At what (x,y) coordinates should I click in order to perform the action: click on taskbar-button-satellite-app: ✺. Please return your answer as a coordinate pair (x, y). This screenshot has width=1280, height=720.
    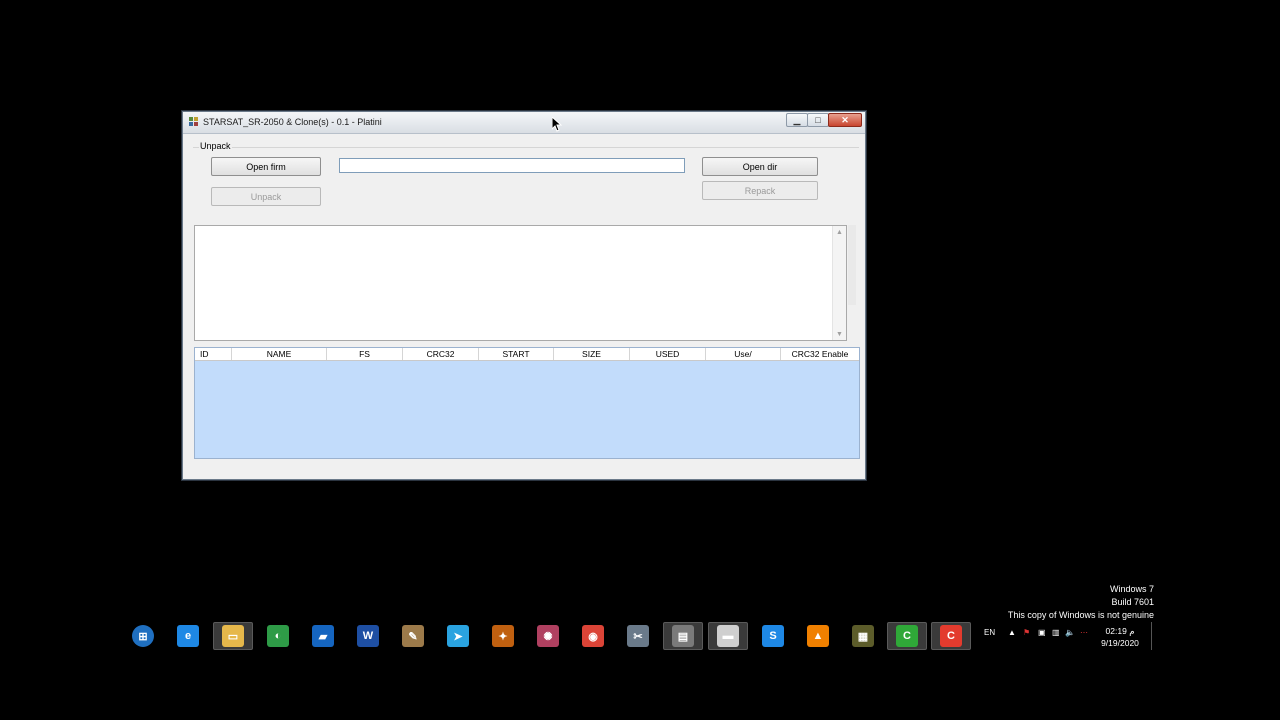
    Looking at the image, I should click on (548, 636).